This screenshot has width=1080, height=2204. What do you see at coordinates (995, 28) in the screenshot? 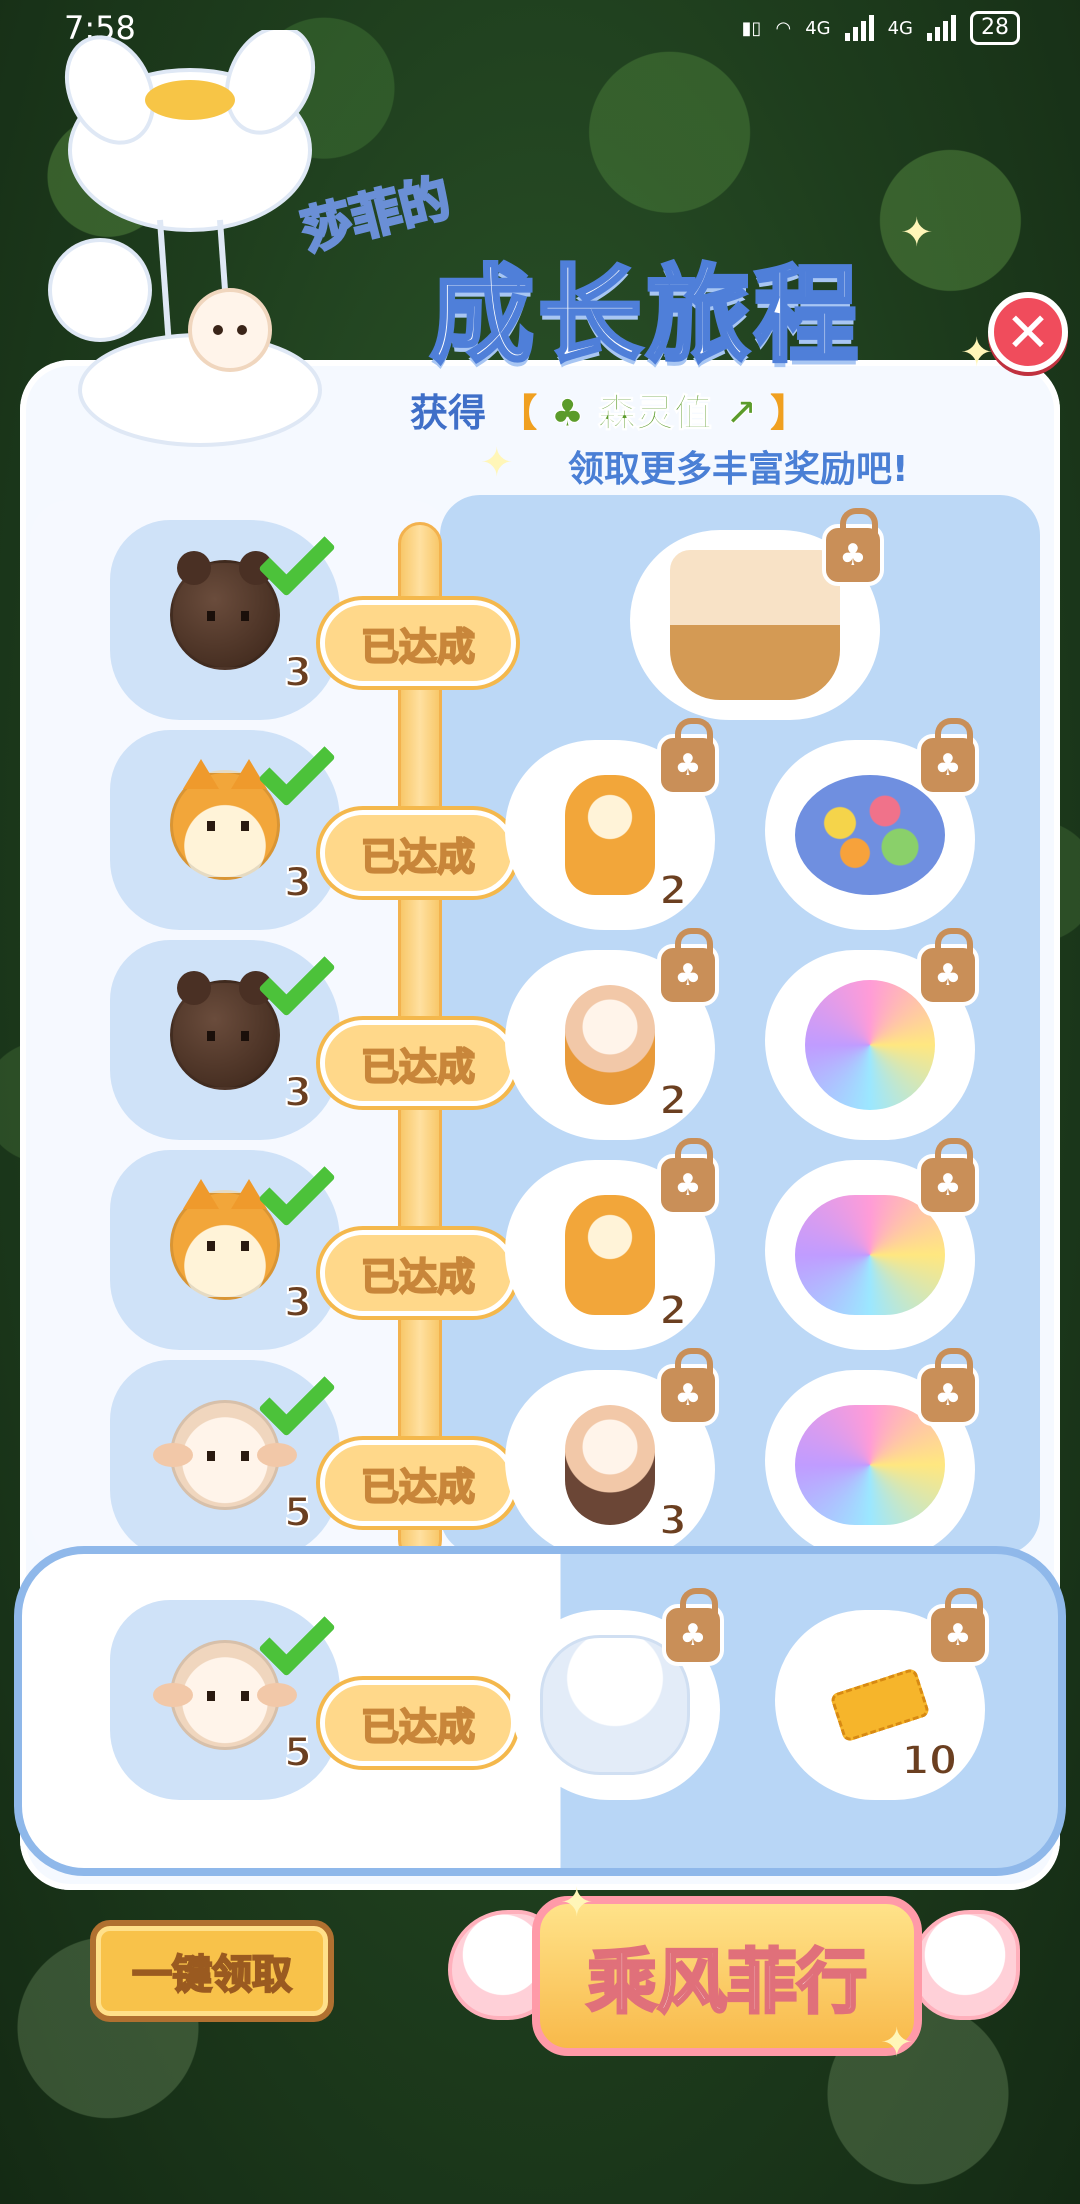
I see `battery-indicator: 28` at bounding box center [995, 28].